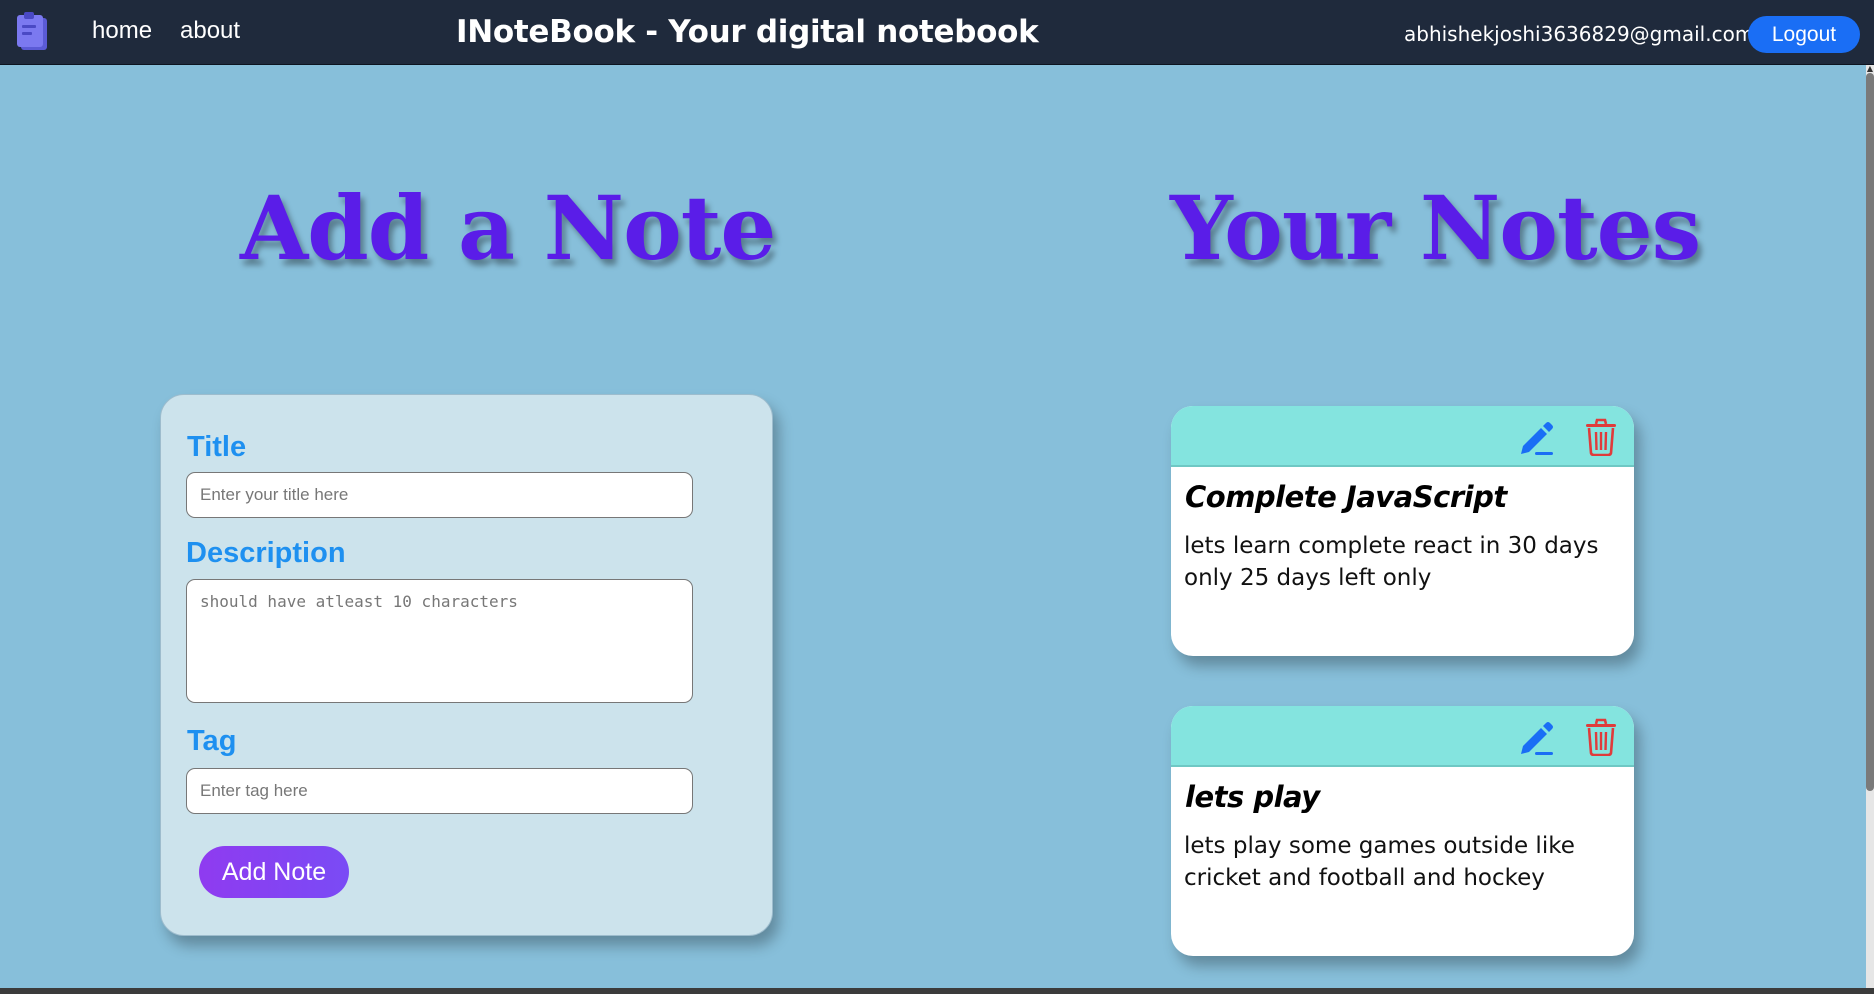 This screenshot has height=994, width=1874. I want to click on vertical-scrollbar: ▲, so click(1870, 528).